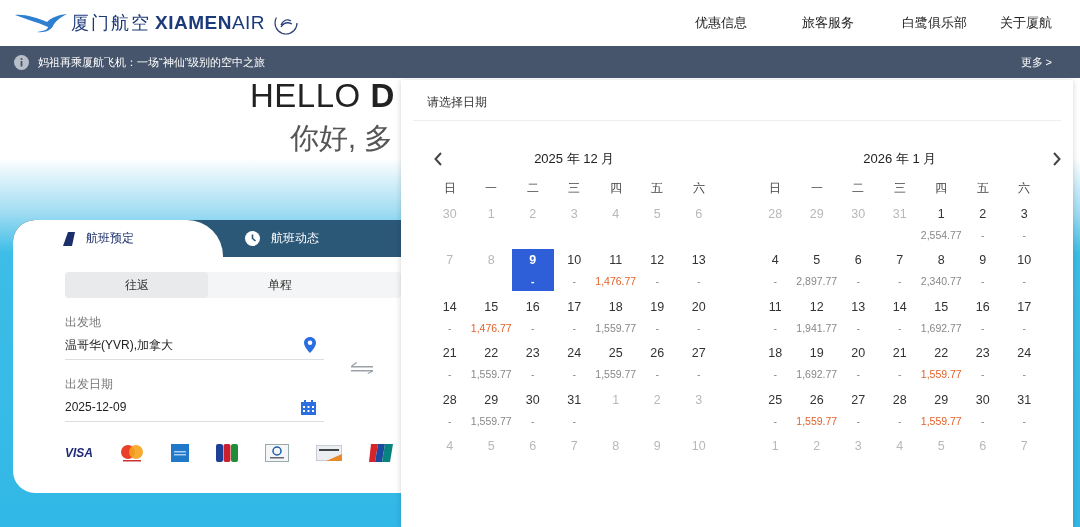 The image size is (1080, 527). Describe the element at coordinates (111, 23) in the screenshot. I see `airline-name: 厦门航空` at that location.